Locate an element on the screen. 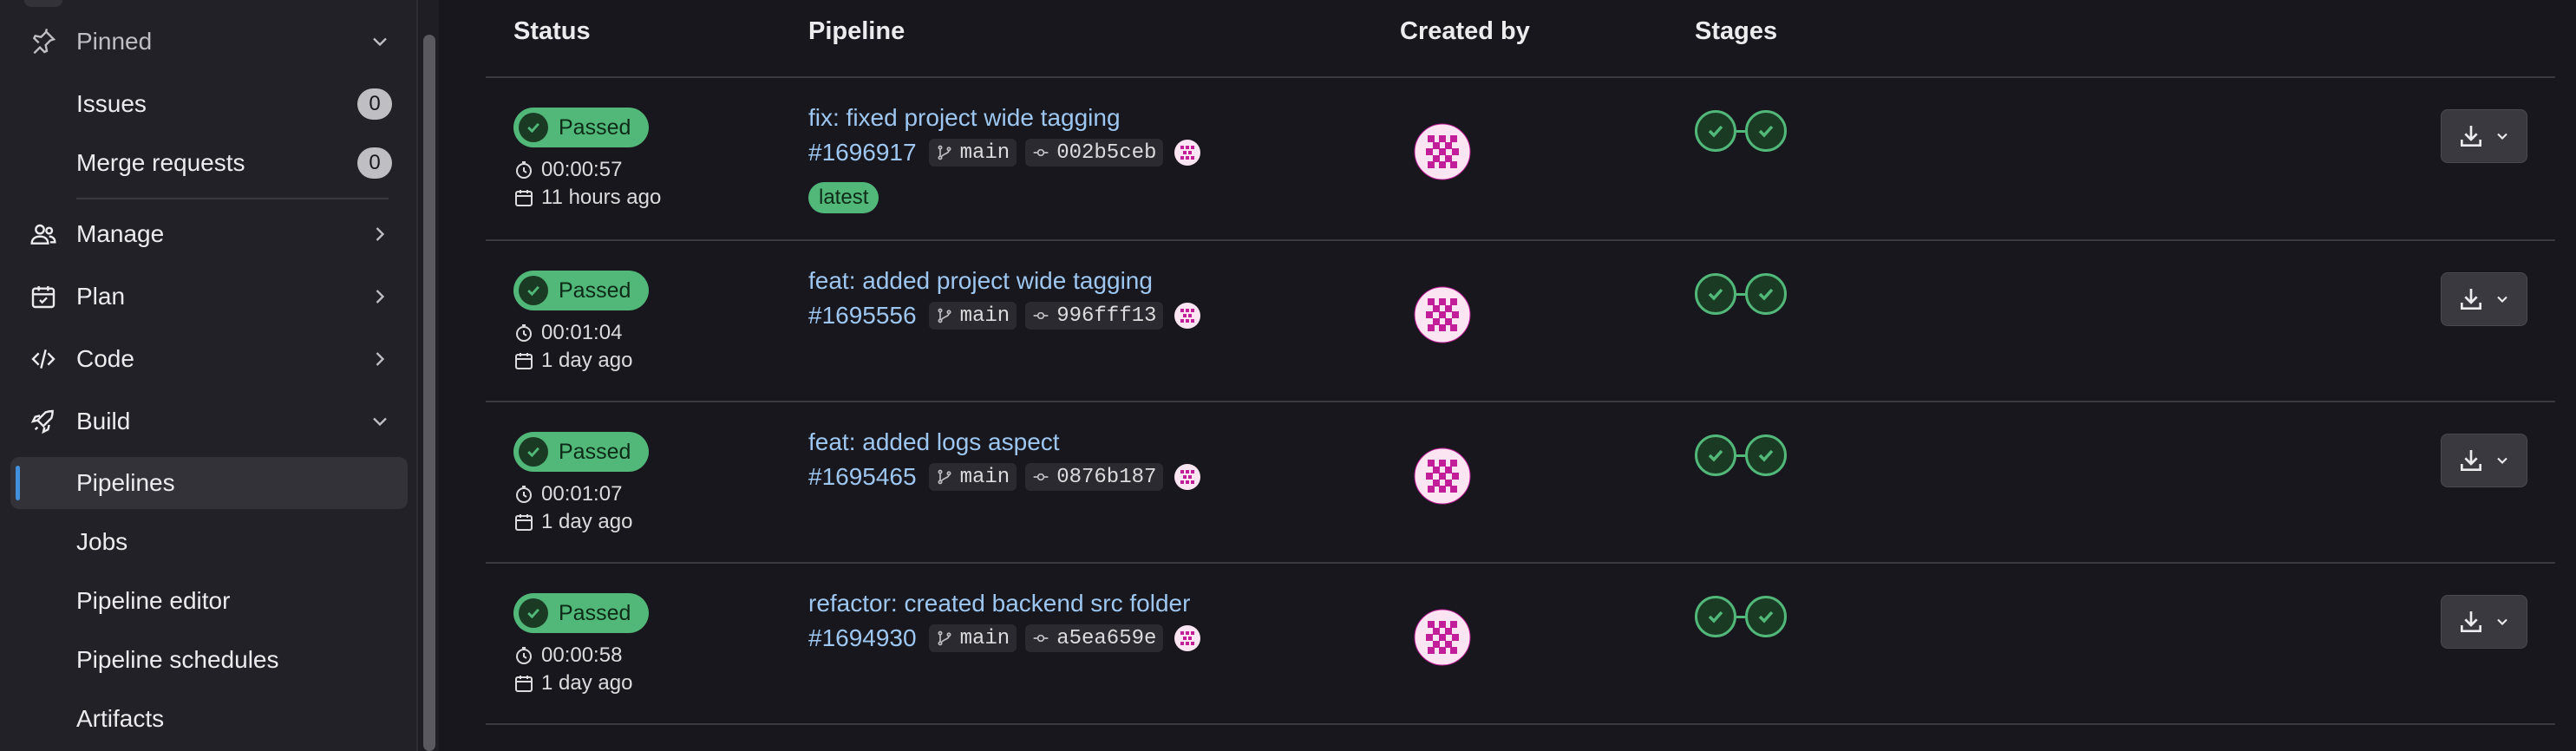  commit-sha: a5ea659e is located at coordinates (1106, 638).